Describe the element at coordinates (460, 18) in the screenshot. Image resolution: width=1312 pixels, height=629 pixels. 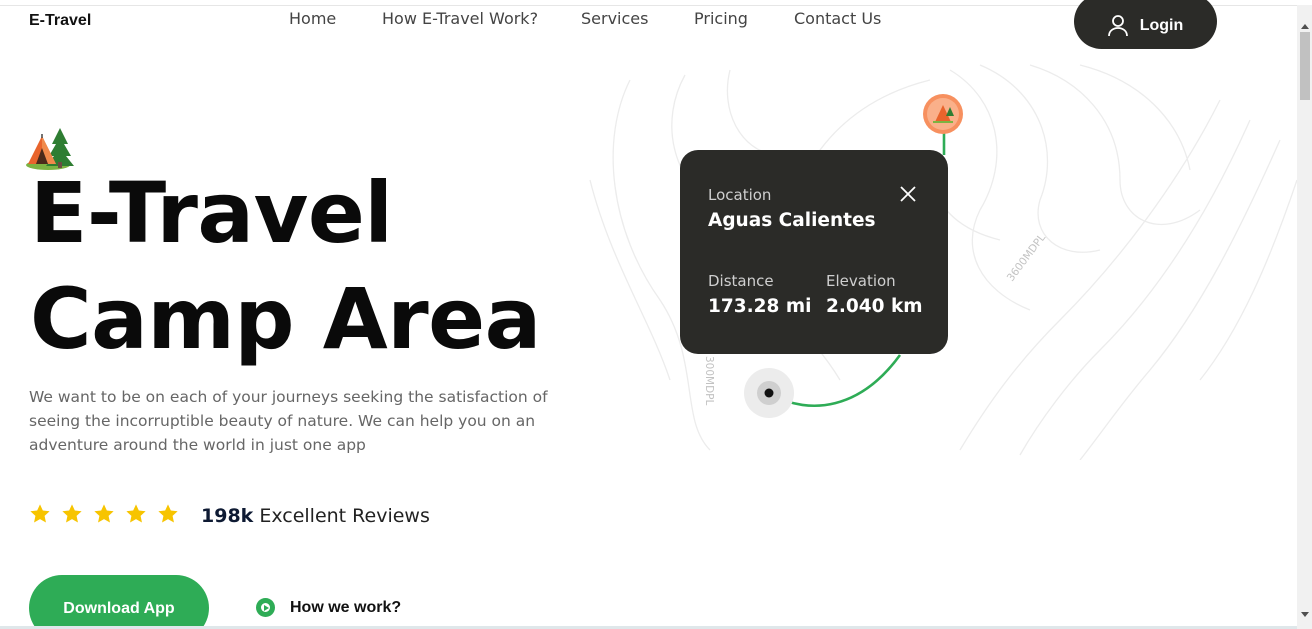
I see `nav-how-it-works: How E-Travel Work?` at that location.